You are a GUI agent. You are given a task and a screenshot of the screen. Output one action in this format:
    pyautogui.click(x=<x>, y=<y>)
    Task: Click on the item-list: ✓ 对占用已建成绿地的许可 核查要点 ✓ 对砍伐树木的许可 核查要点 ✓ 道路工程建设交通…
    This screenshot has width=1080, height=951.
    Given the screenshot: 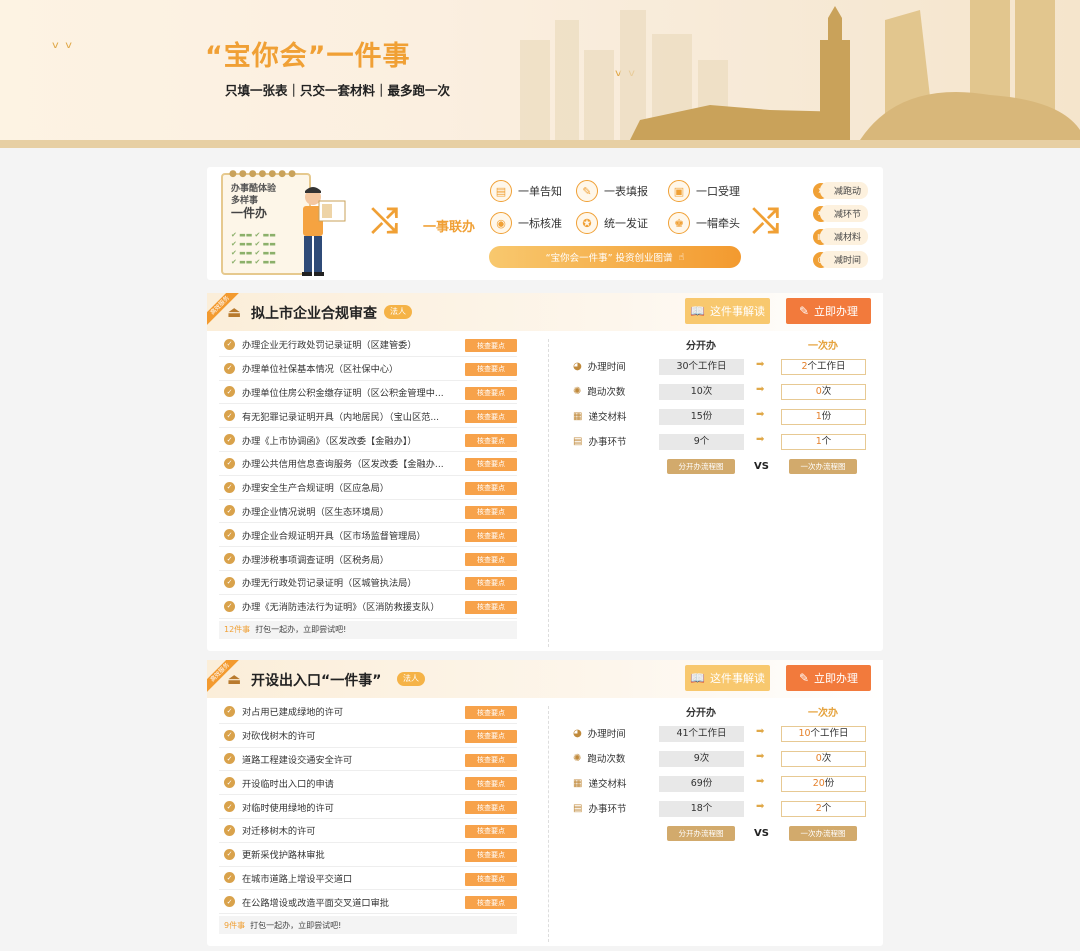 What is the action you would take?
    pyautogui.click(x=368, y=817)
    